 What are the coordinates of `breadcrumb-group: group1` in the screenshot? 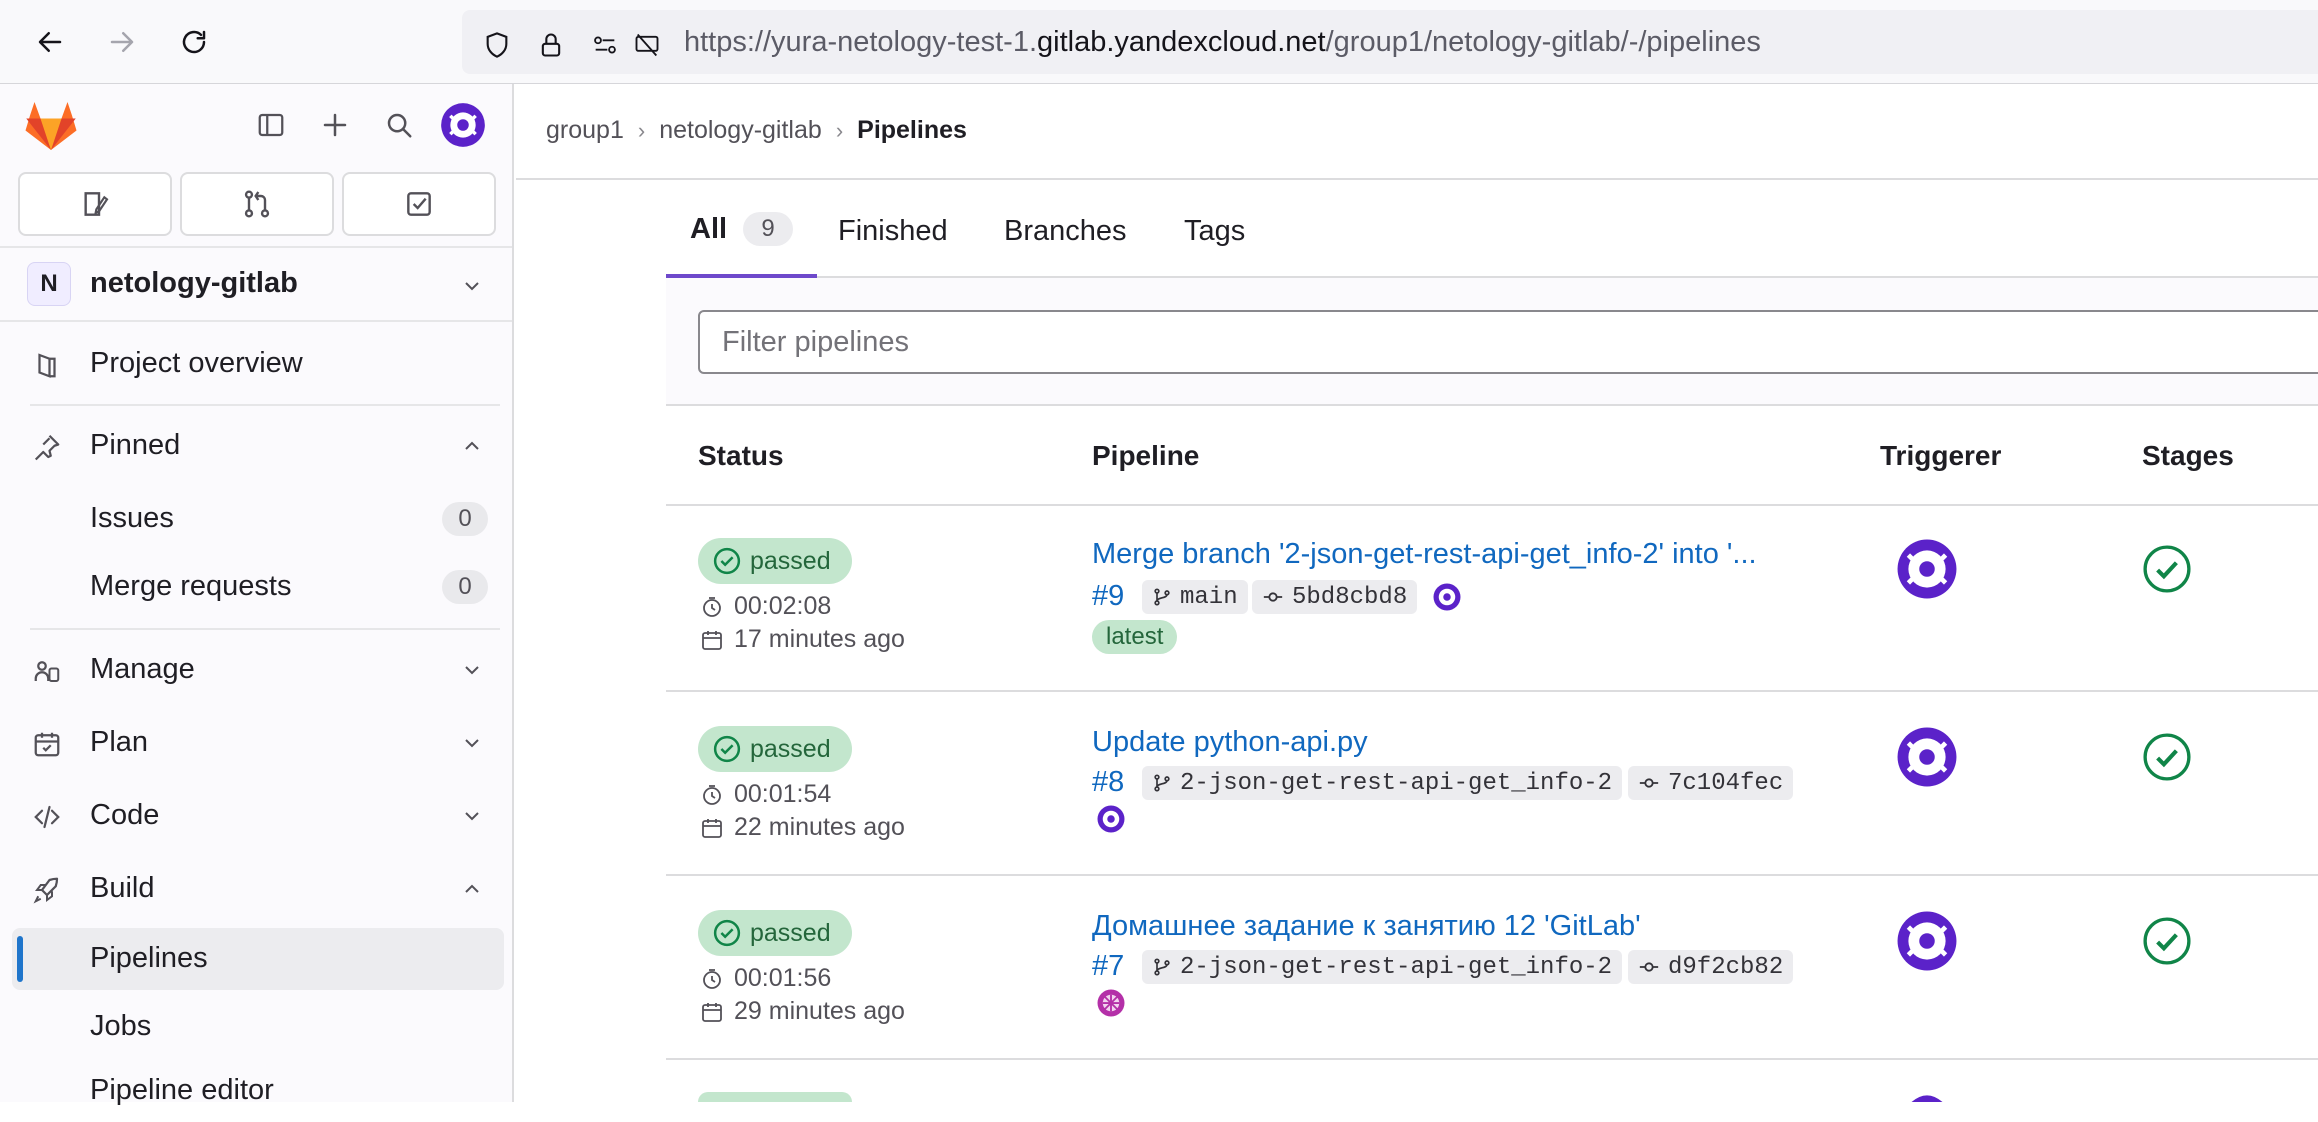 It's located at (585, 130).